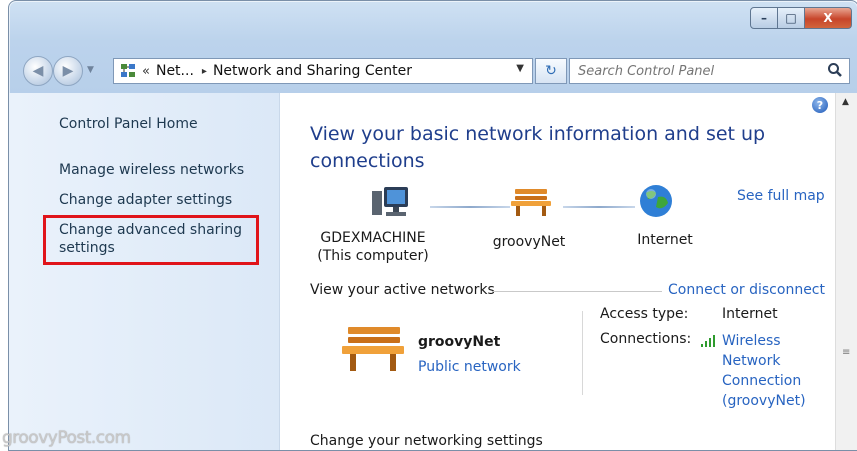 This screenshot has width=857, height=451. Describe the element at coordinates (426, 441) in the screenshot. I see `change-networking-settings-heading: Change your networking settings` at that location.